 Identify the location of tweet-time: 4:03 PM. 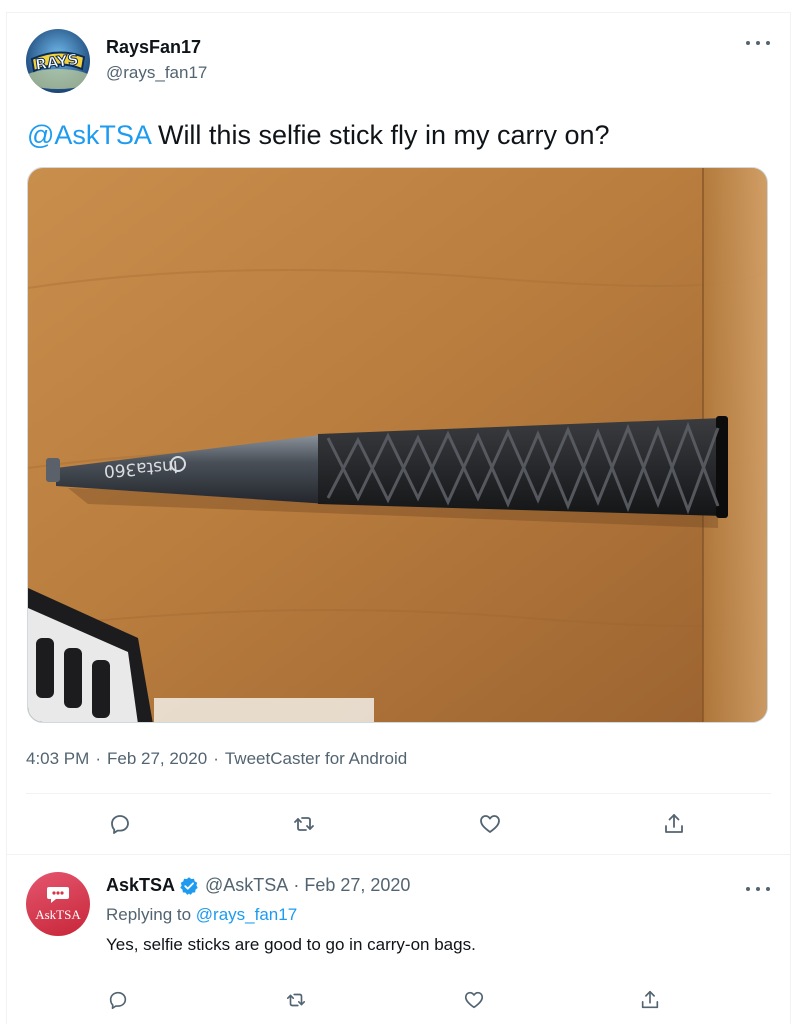
(57, 758).